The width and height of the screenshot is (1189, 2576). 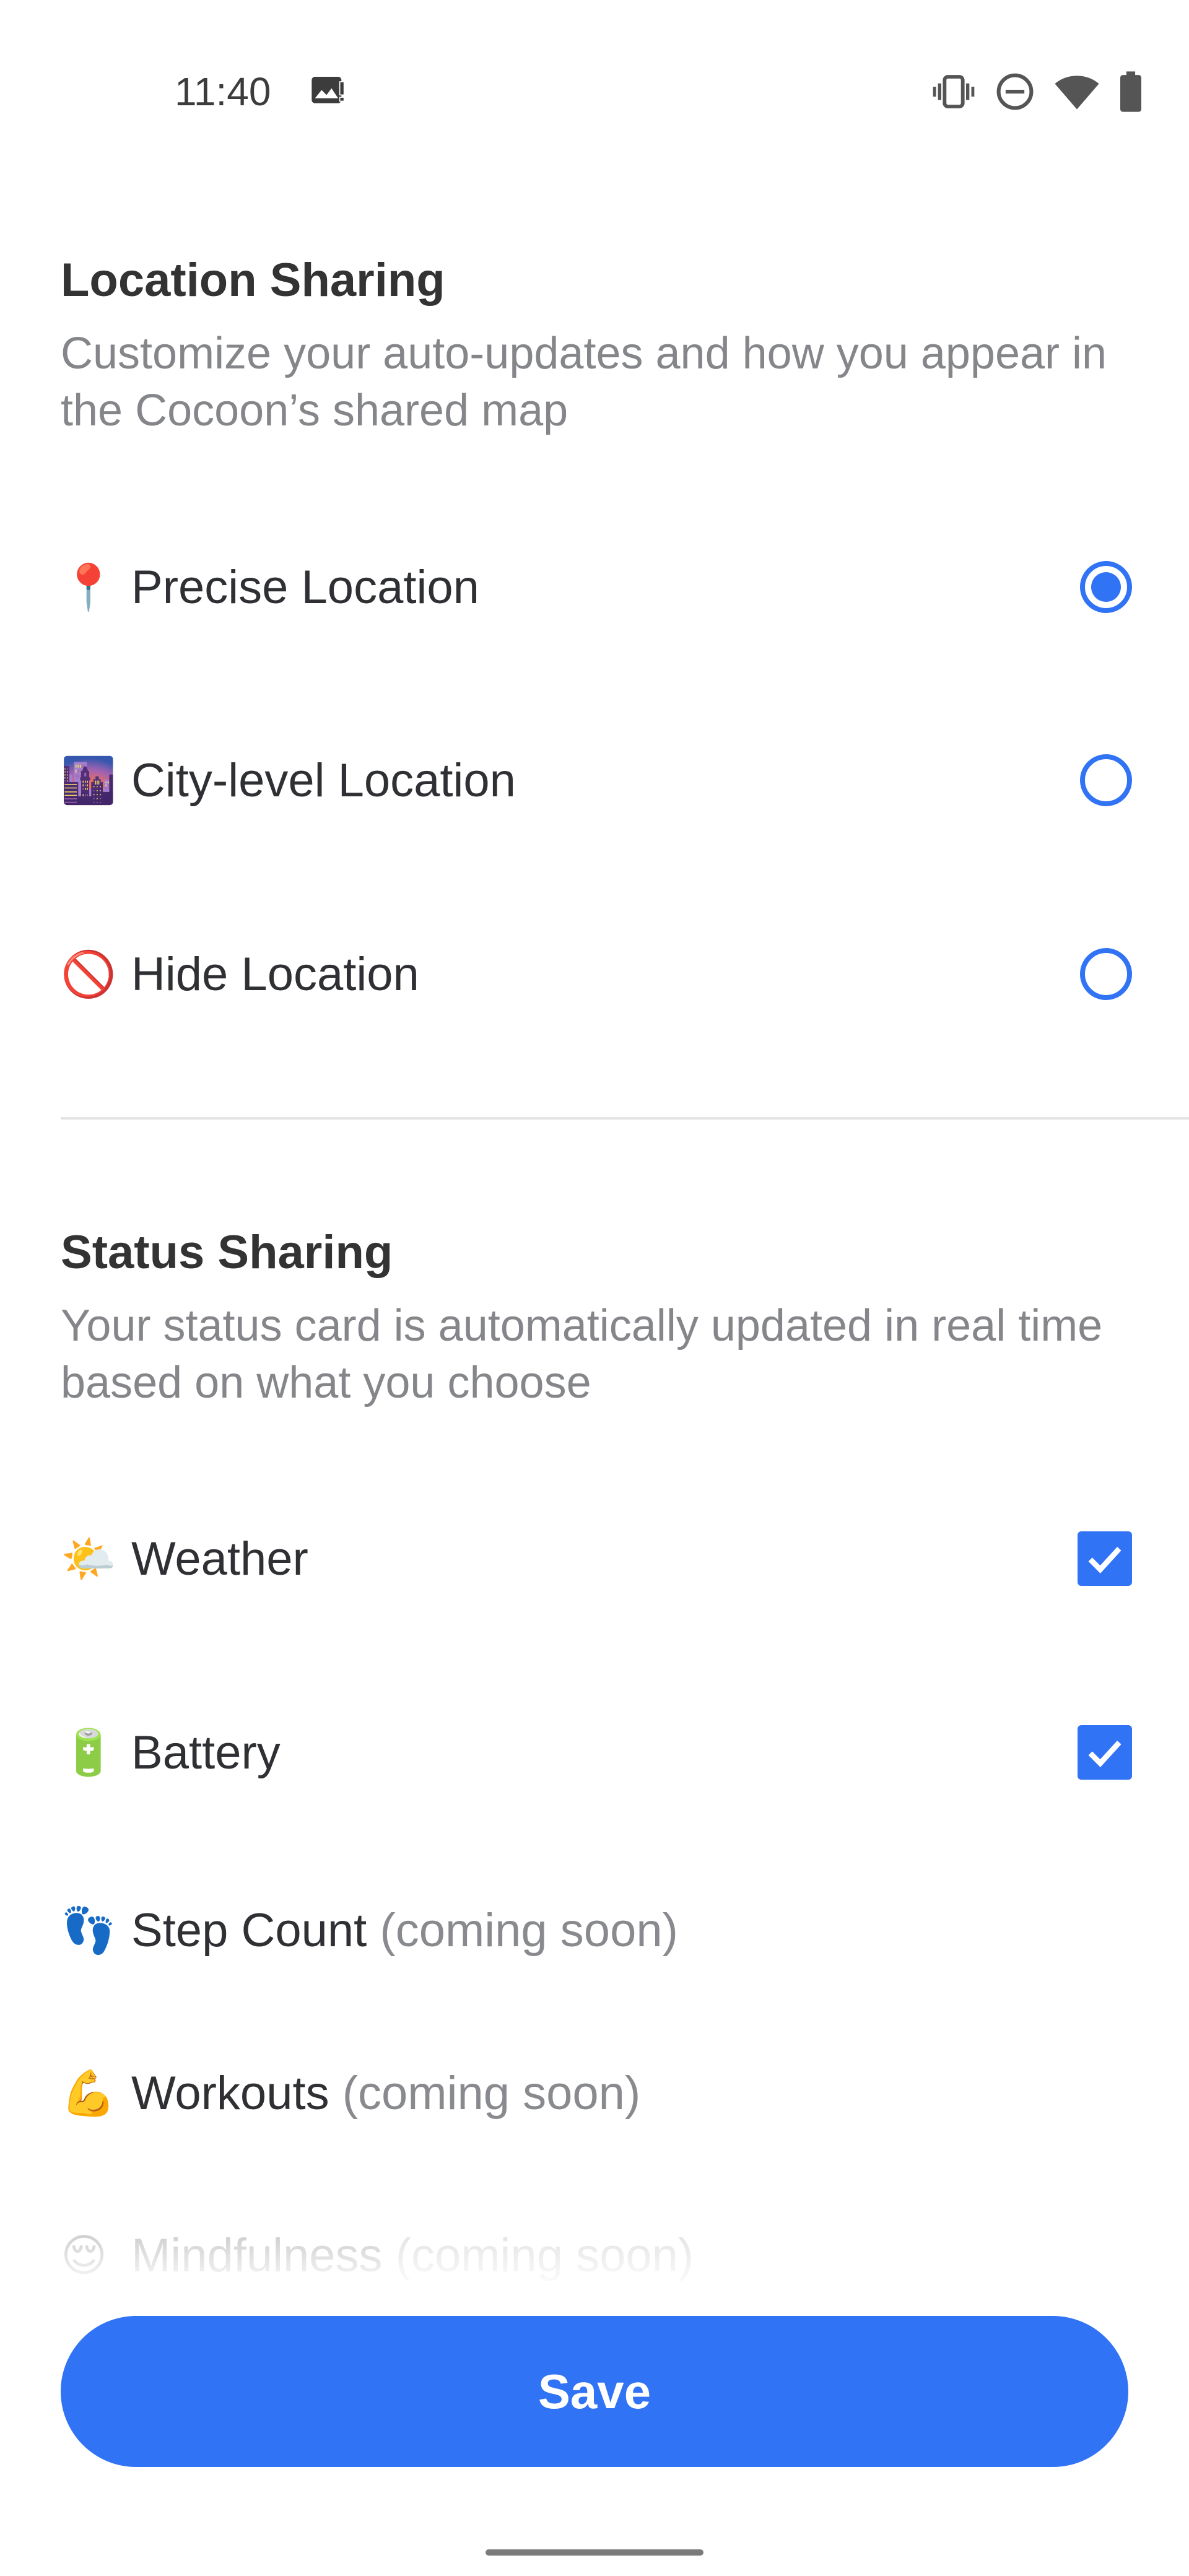 I want to click on flexed-biceps-icon: 💪, so click(x=88, y=2093).